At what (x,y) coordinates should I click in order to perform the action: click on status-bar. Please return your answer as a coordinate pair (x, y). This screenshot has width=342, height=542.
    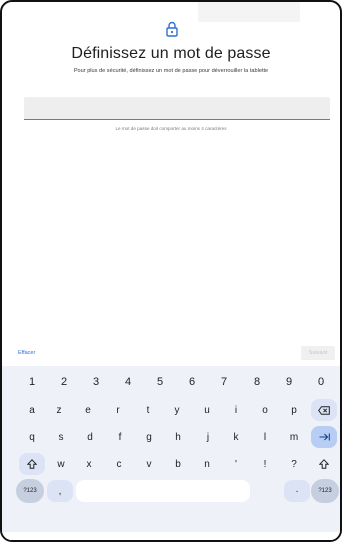
    Looking at the image, I should click on (249, 12).